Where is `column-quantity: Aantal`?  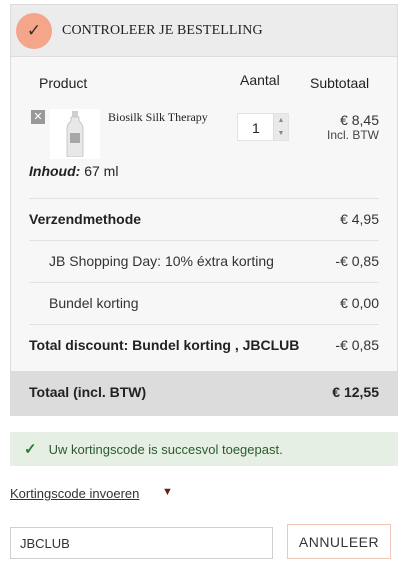
column-quantity: Aantal is located at coordinates (260, 80).